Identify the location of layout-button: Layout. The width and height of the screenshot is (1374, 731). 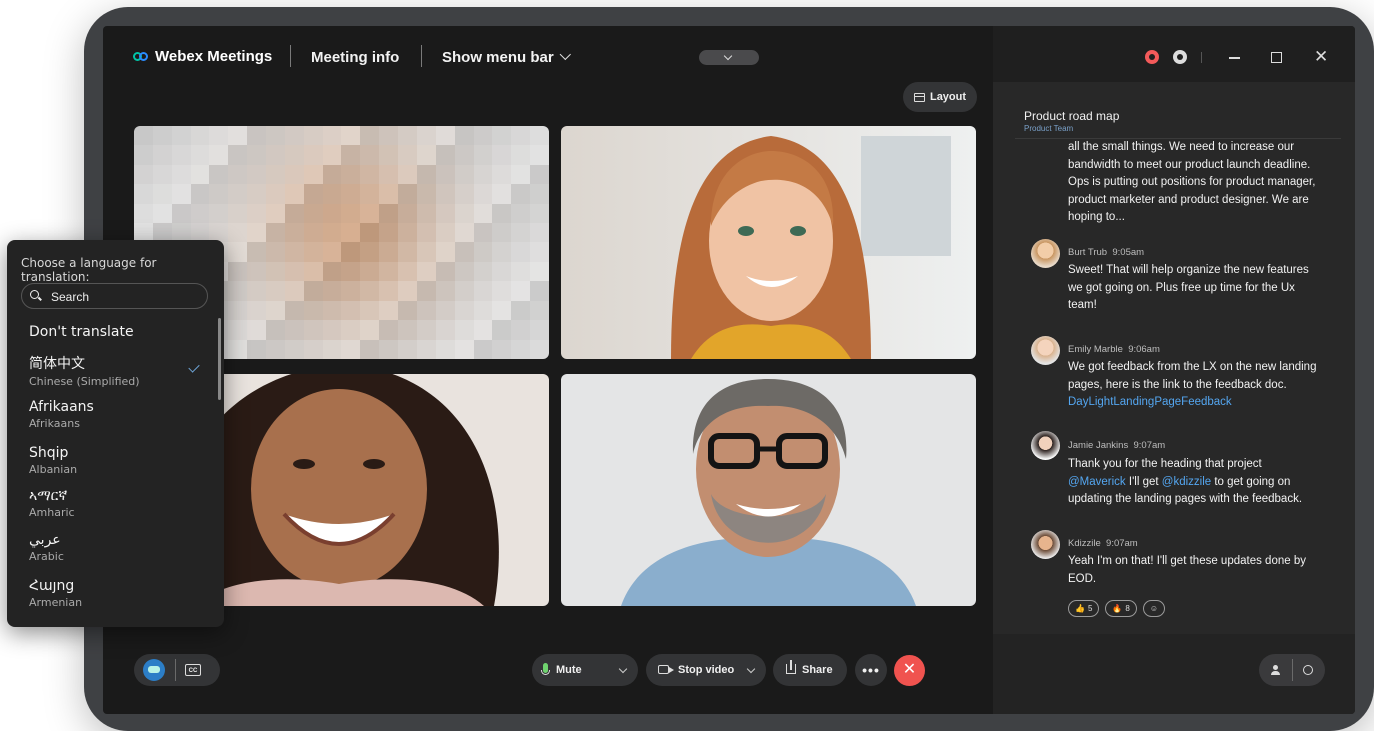
(940, 97).